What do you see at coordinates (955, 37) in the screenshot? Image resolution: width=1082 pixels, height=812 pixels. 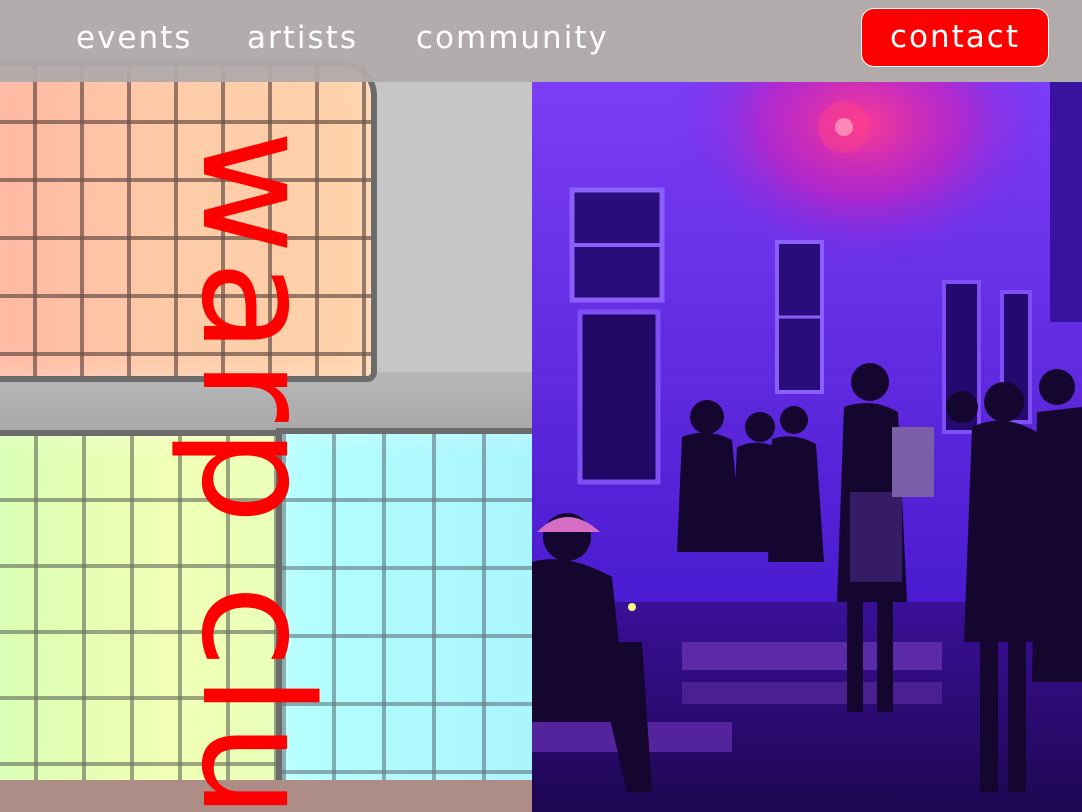 I see `contact-button: contact` at bounding box center [955, 37].